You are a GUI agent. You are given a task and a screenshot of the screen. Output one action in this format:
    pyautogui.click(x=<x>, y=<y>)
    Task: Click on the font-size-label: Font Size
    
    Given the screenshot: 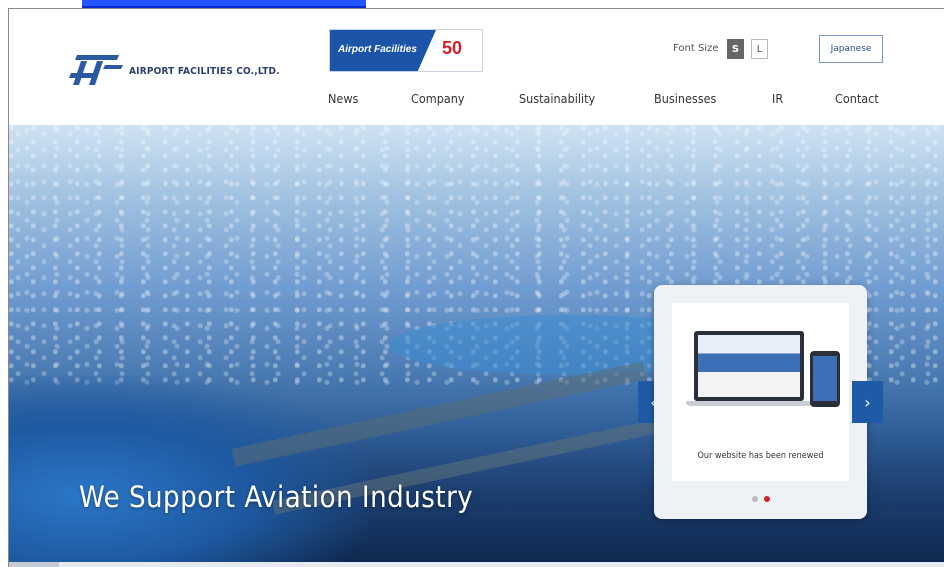 What is the action you would take?
    pyautogui.click(x=696, y=48)
    